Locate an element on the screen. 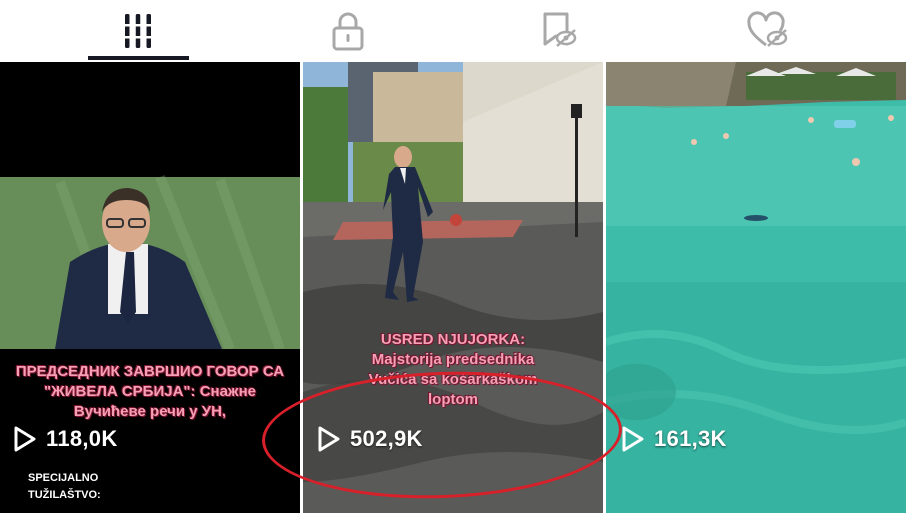  view-count: 118,0K is located at coordinates (65, 439).